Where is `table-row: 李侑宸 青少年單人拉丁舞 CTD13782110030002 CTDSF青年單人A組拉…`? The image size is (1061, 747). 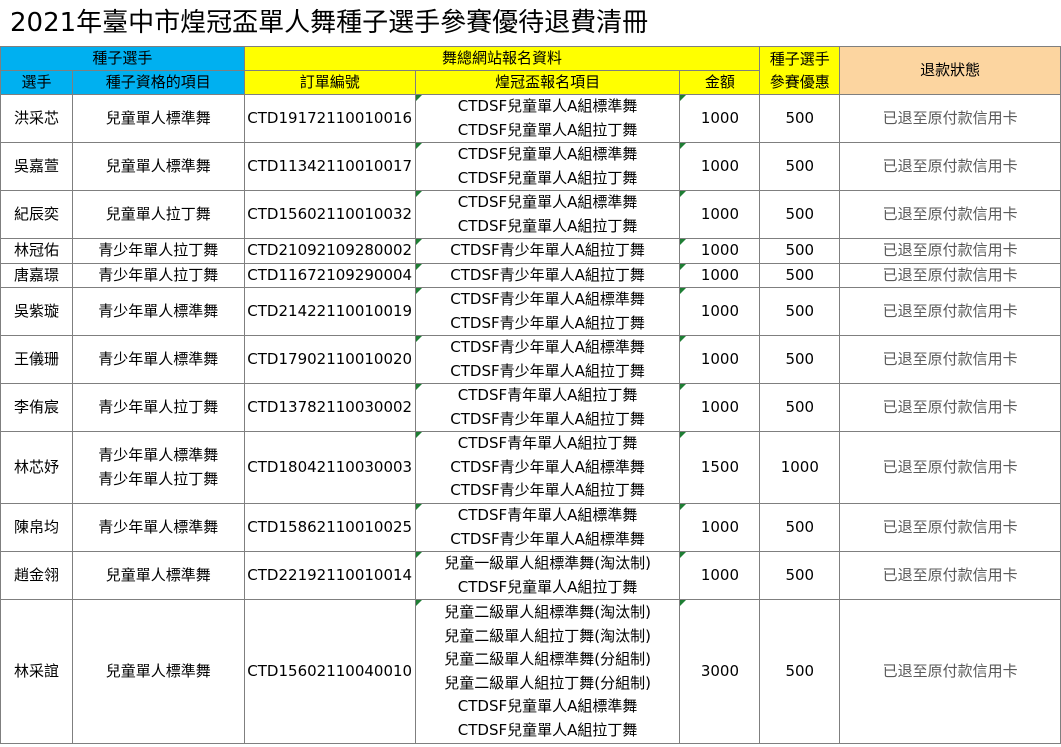
table-row: 李侑宸 青少年單人拉丁舞 CTD13782110030002 CTDSF青年單人A組拉… is located at coordinates (530, 407).